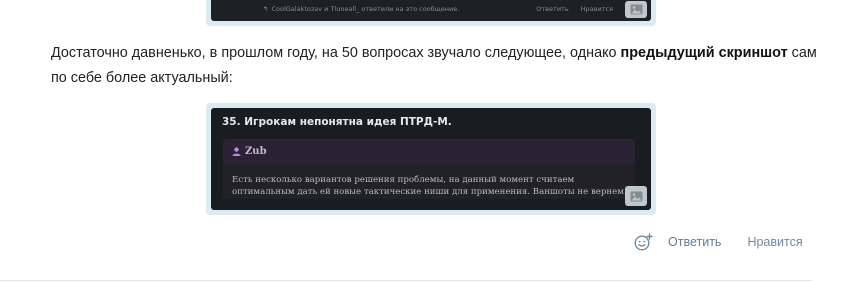  I want to click on post-divider, so click(406, 280).